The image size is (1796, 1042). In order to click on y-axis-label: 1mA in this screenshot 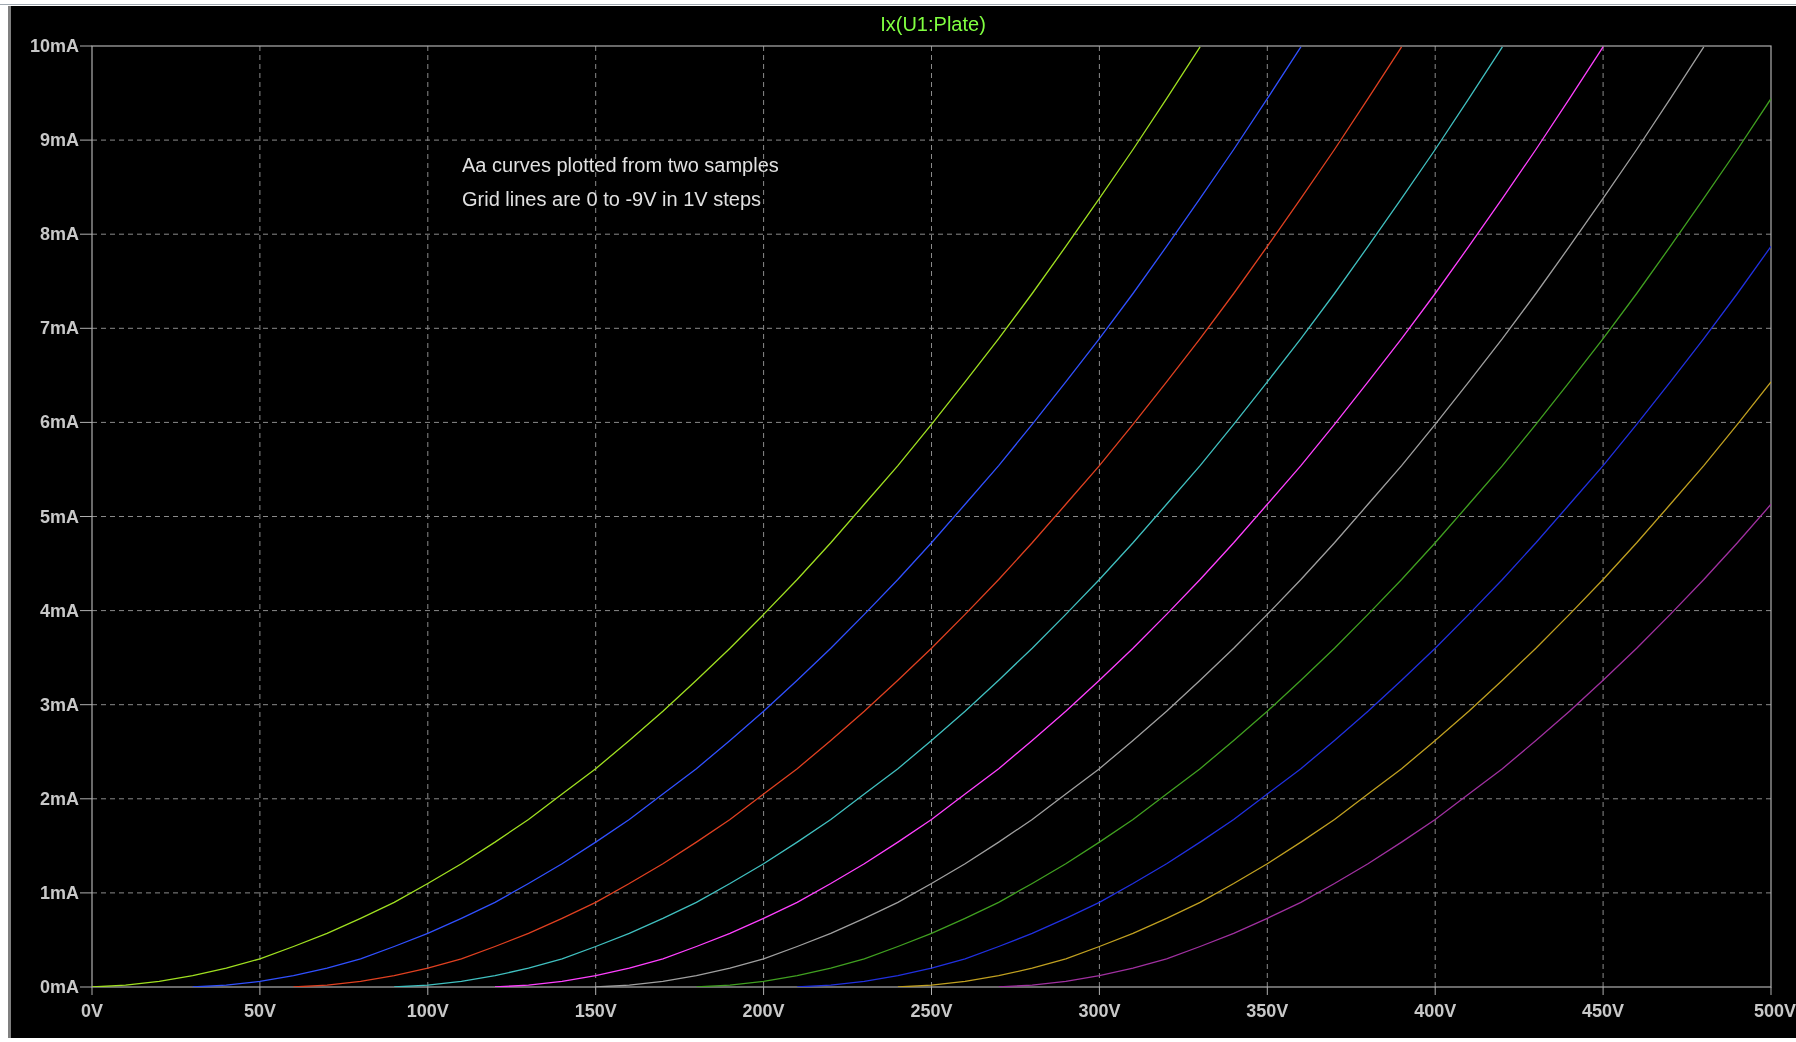, I will do `click(59, 892)`.